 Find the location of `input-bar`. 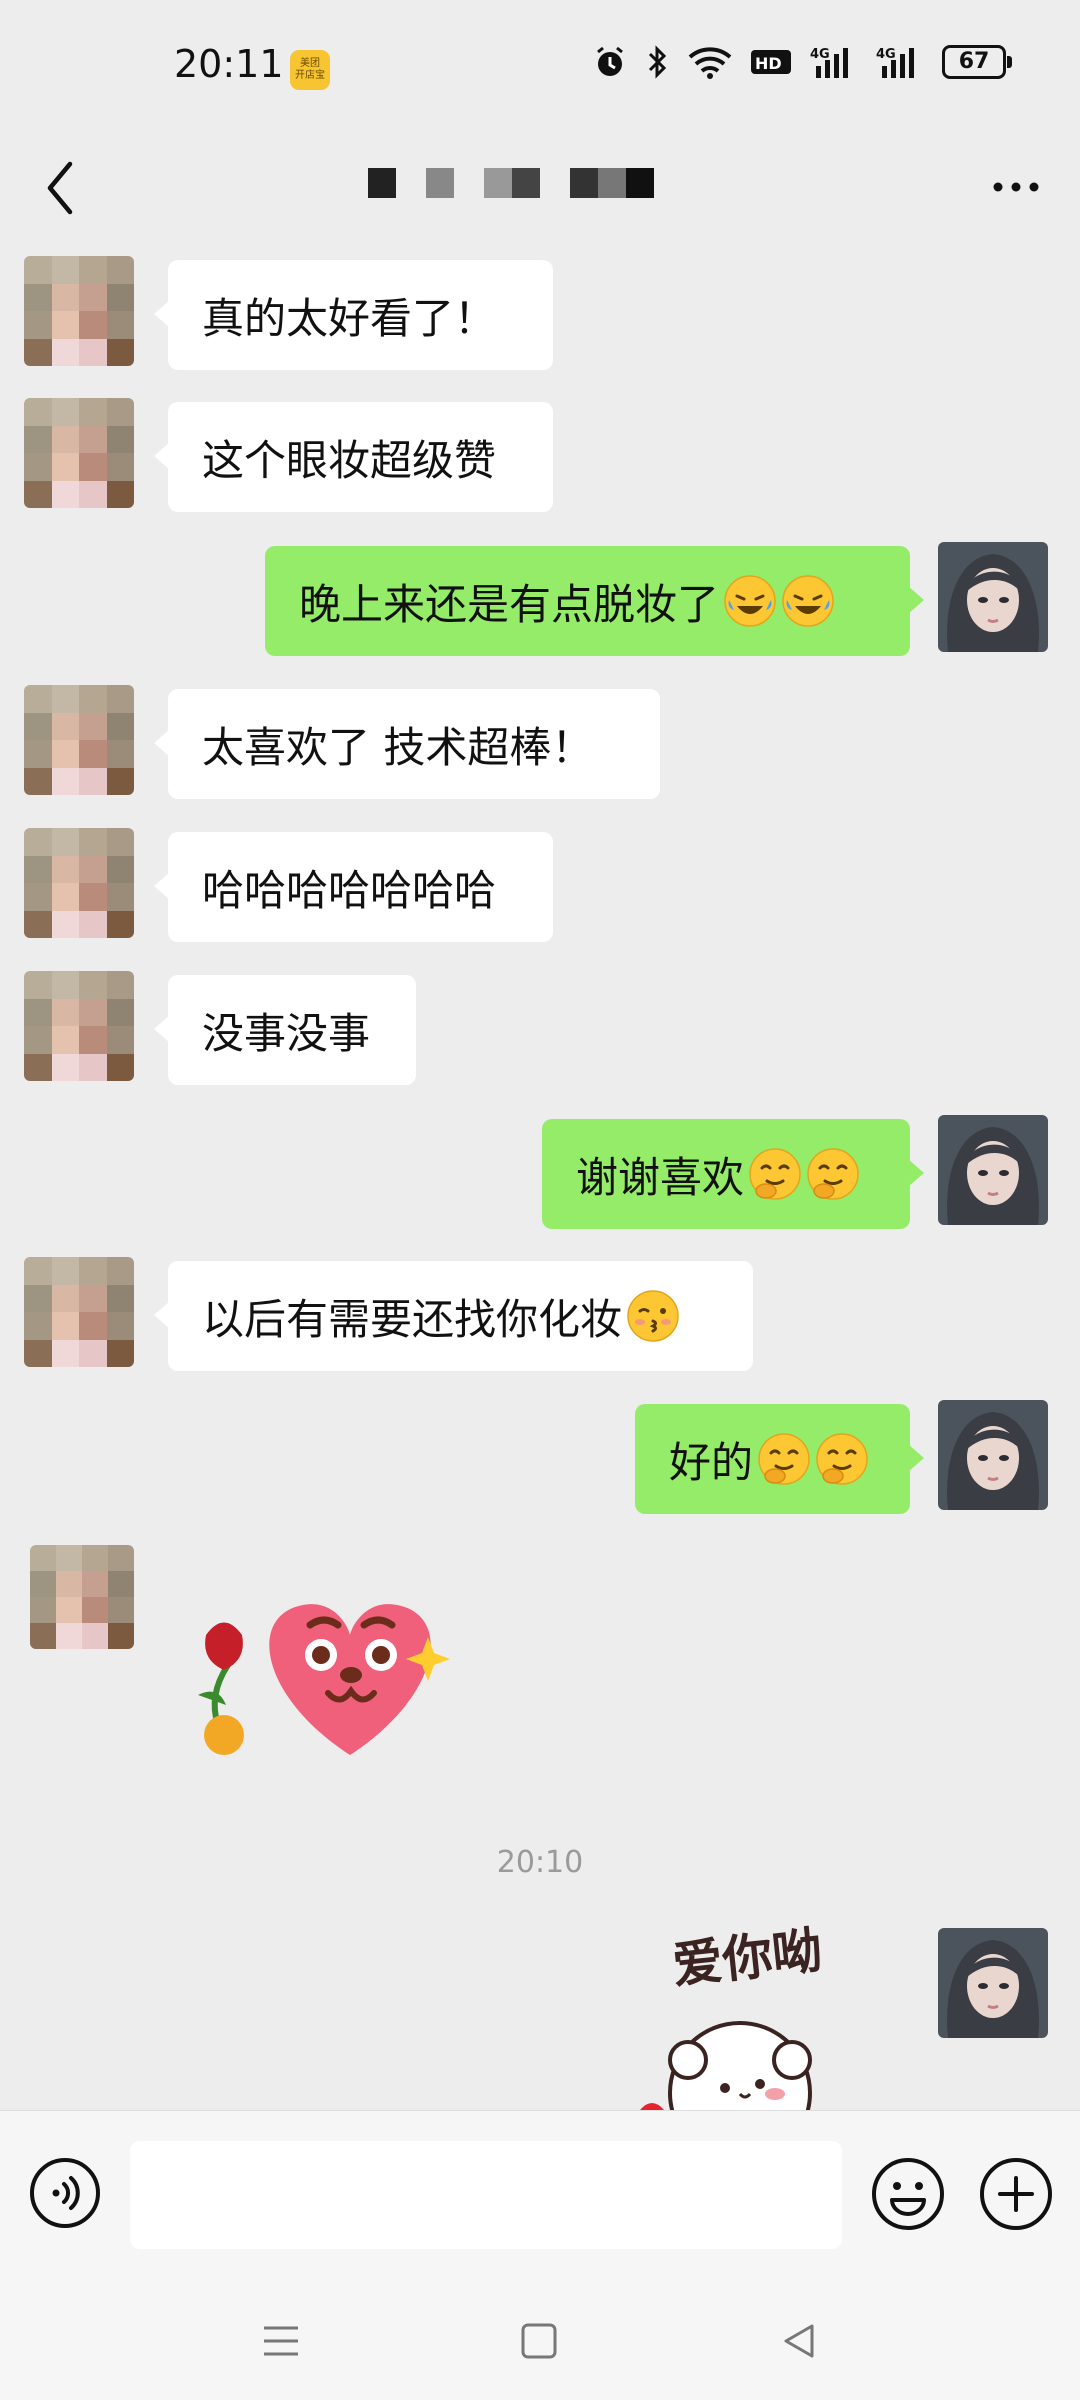

input-bar is located at coordinates (540, 2195).